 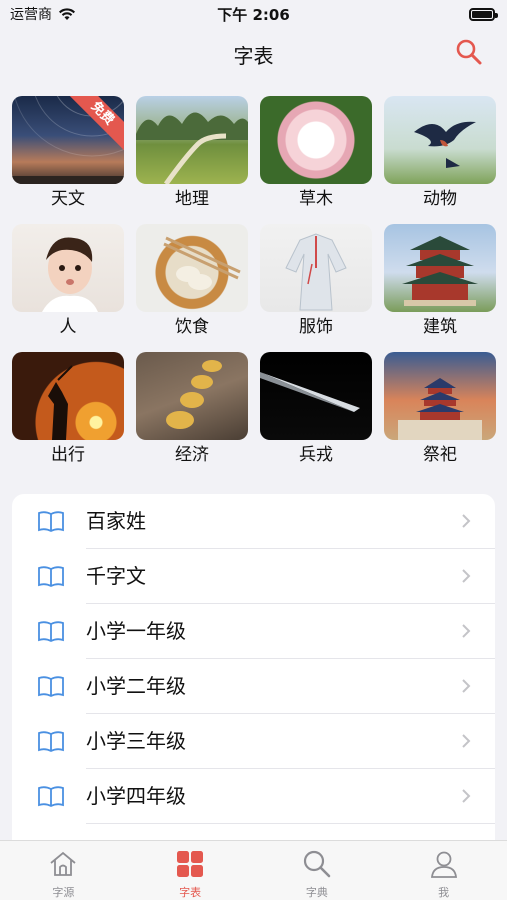 What do you see at coordinates (136, 796) in the screenshot?
I see `list-item-label: 小学四年级` at bounding box center [136, 796].